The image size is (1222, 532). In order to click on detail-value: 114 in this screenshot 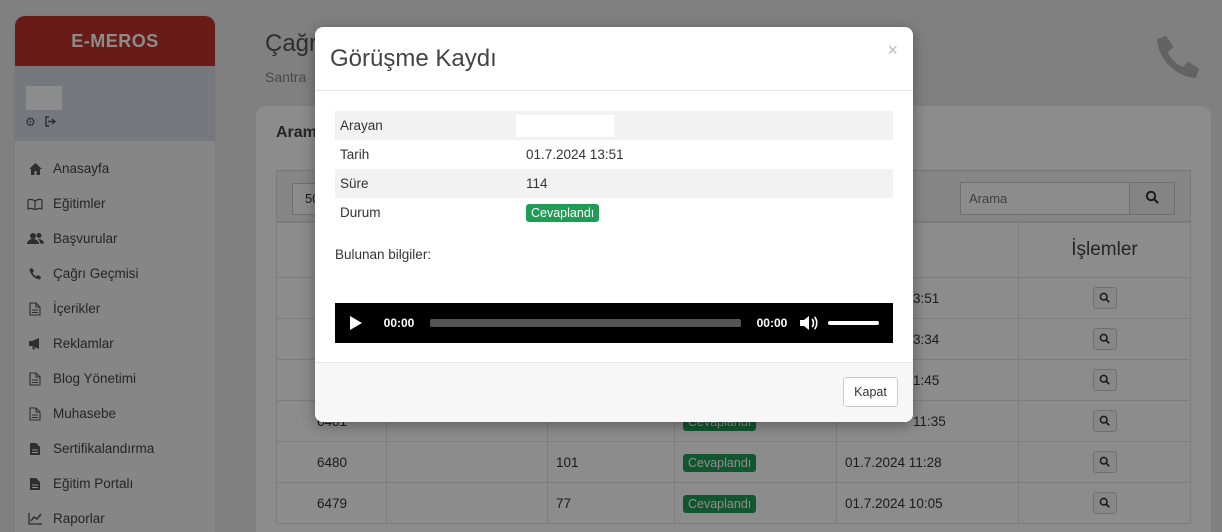, I will do `click(537, 183)`.